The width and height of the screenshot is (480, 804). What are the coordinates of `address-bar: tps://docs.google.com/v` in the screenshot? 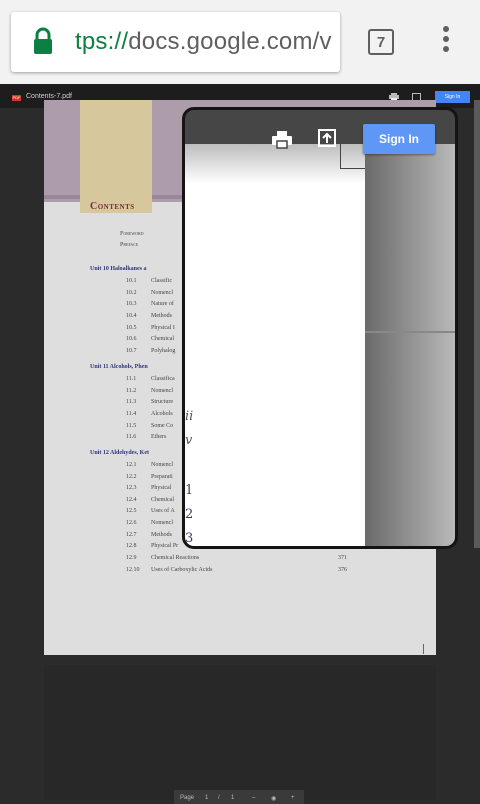 It's located at (175, 42).